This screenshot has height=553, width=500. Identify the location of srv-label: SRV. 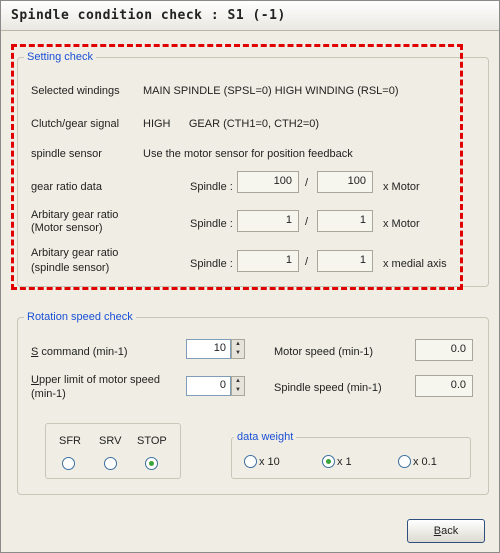
(110, 441).